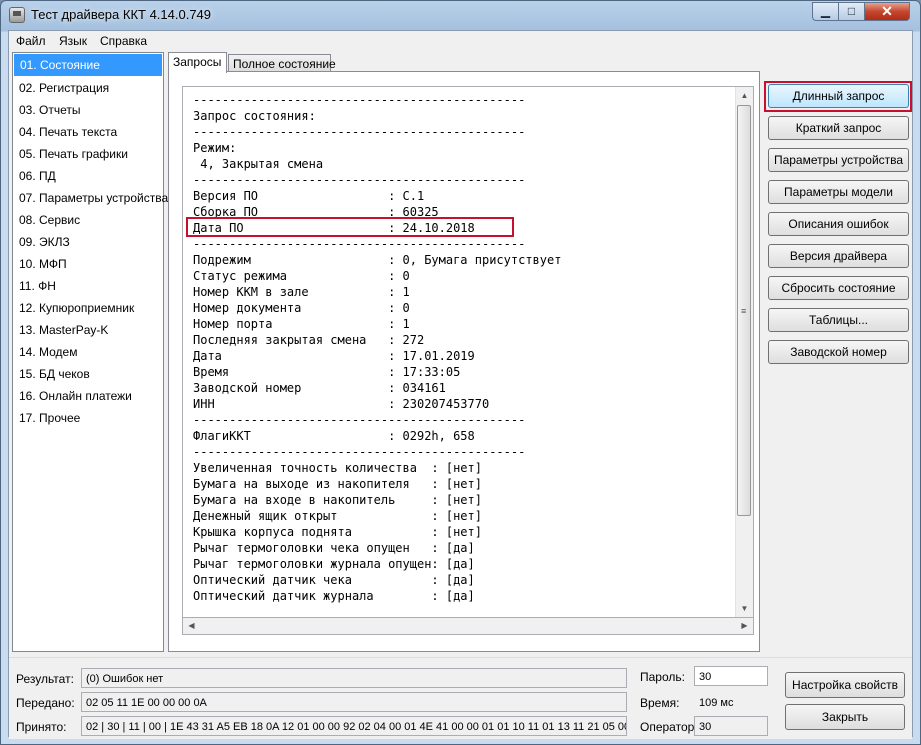  What do you see at coordinates (88, 374) in the screenshot?
I see `nav-item: 15. БД чеков` at bounding box center [88, 374].